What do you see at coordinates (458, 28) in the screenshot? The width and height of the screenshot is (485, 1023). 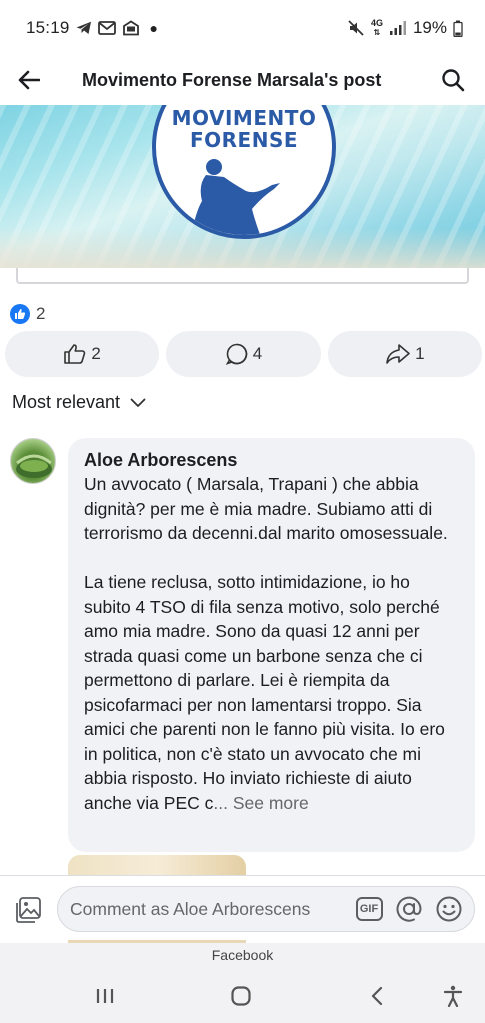 I see `battery-icon` at bounding box center [458, 28].